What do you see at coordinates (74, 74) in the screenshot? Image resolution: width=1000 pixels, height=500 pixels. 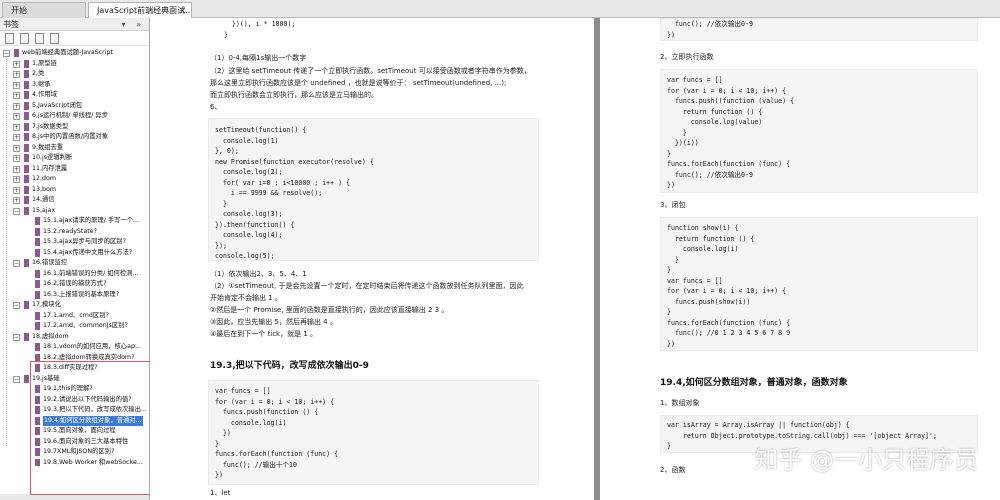 I see `bookmark-chapter: +2,类` at bounding box center [74, 74].